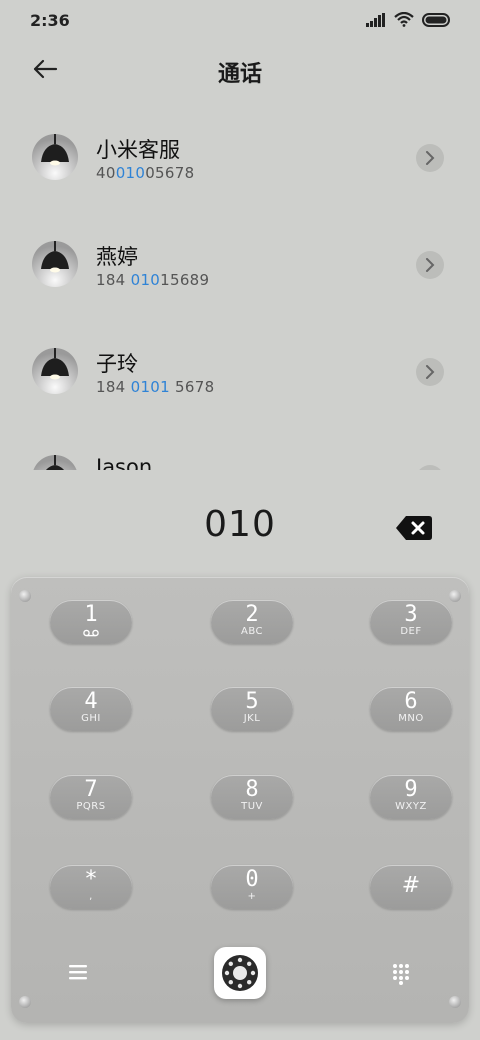 The height and width of the screenshot is (1040, 480). What do you see at coordinates (252, 879) in the screenshot?
I see `key-digit: 0` at bounding box center [252, 879].